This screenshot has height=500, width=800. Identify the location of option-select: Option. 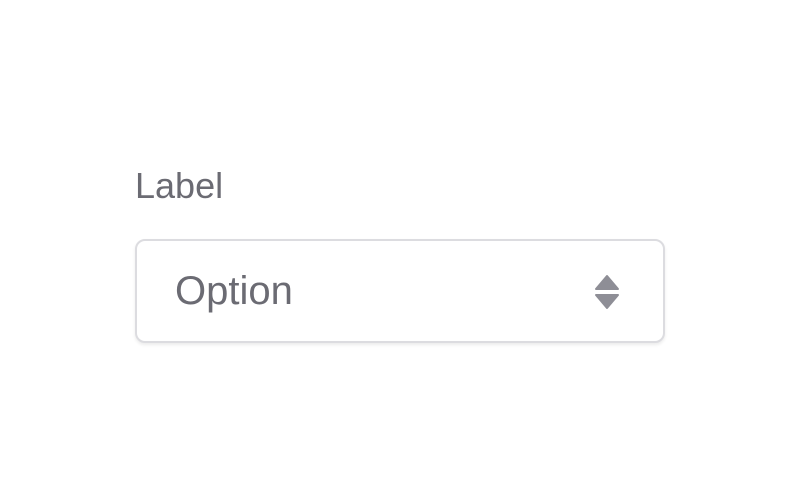
(400, 291).